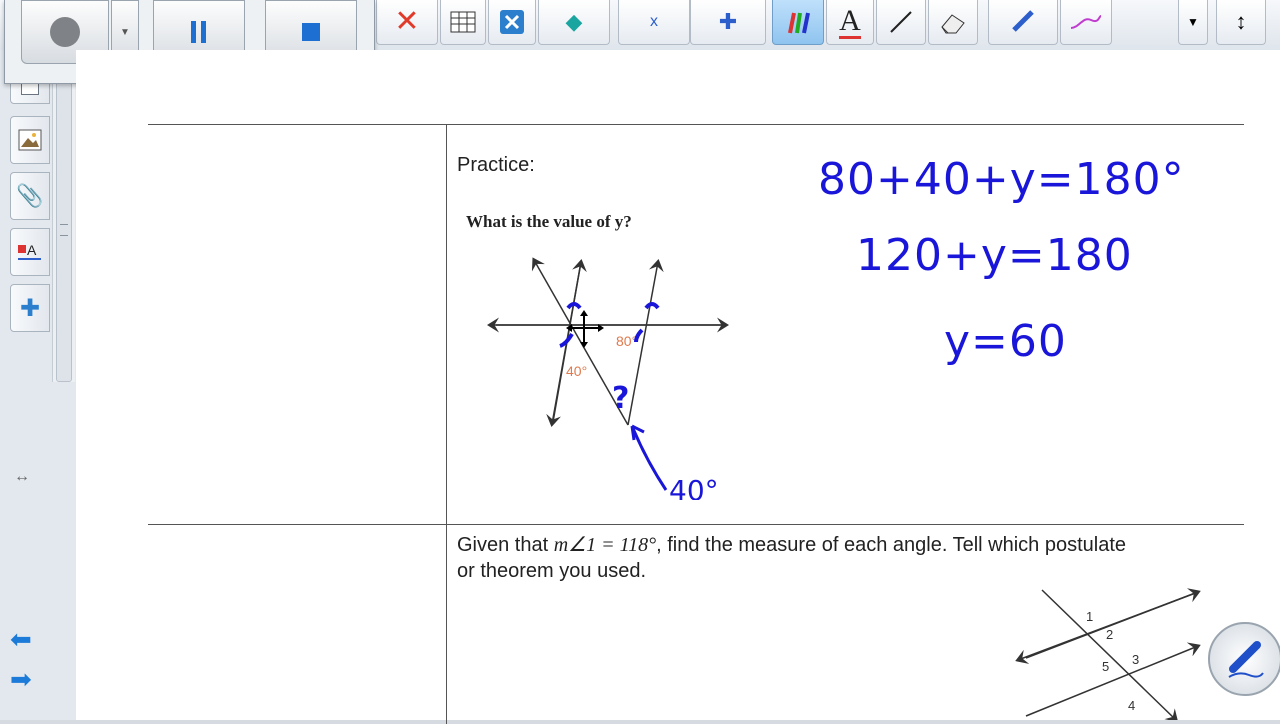  Describe the element at coordinates (64, 222) in the screenshot. I see `scroll-thumb` at that location.